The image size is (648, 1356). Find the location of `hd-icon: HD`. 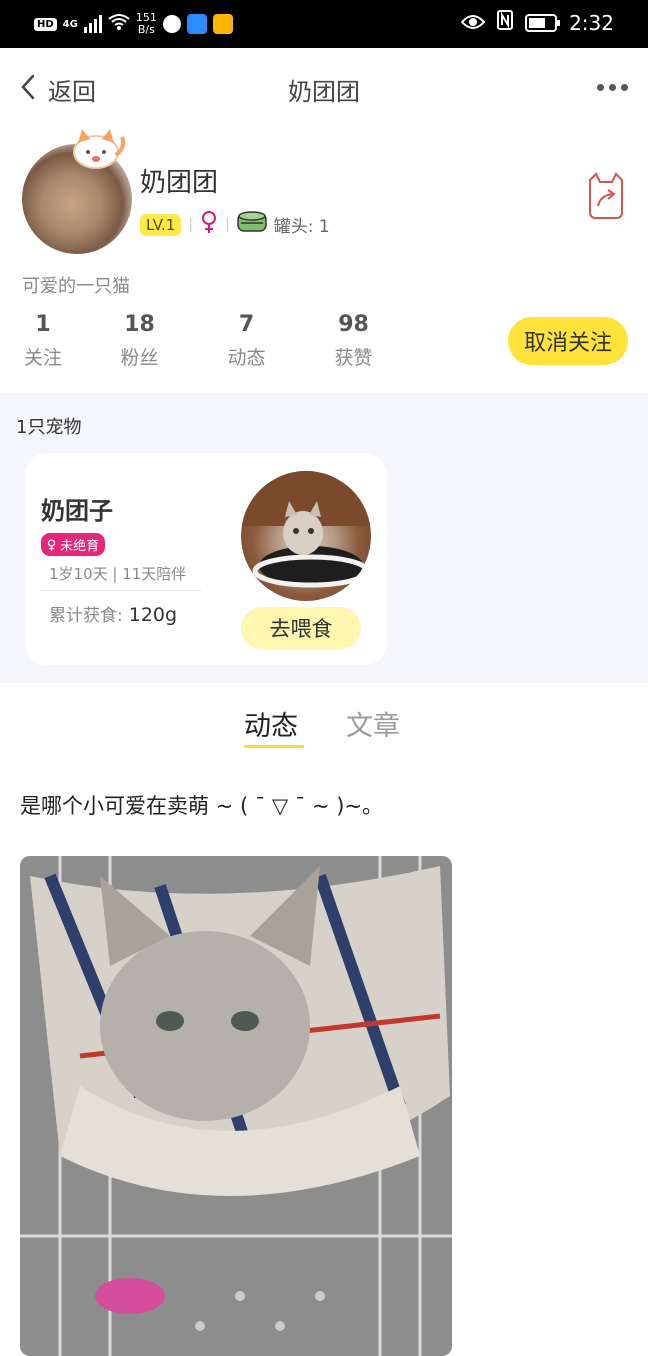

hd-icon: HD is located at coordinates (45, 24).